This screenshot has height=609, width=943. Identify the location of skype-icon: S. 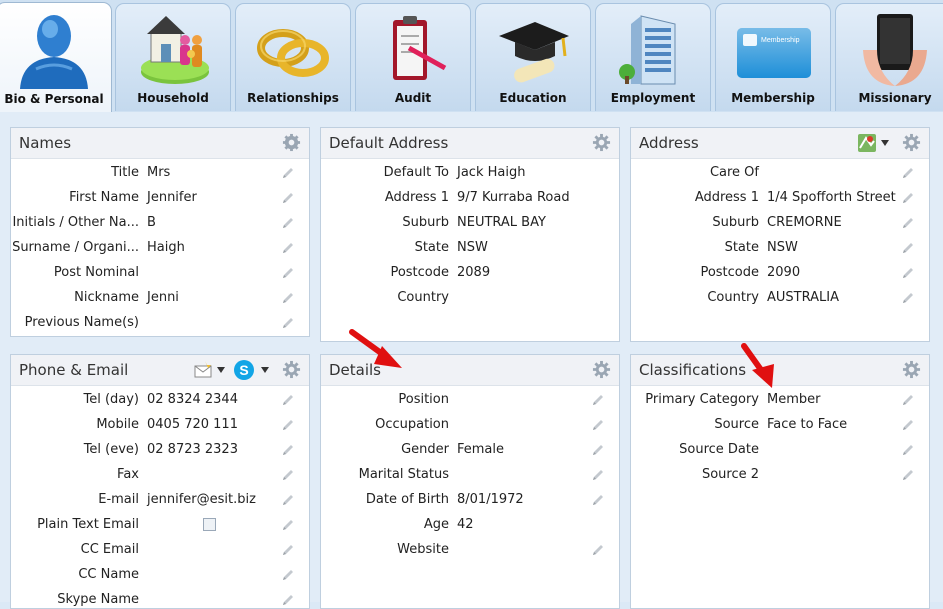
(244, 370).